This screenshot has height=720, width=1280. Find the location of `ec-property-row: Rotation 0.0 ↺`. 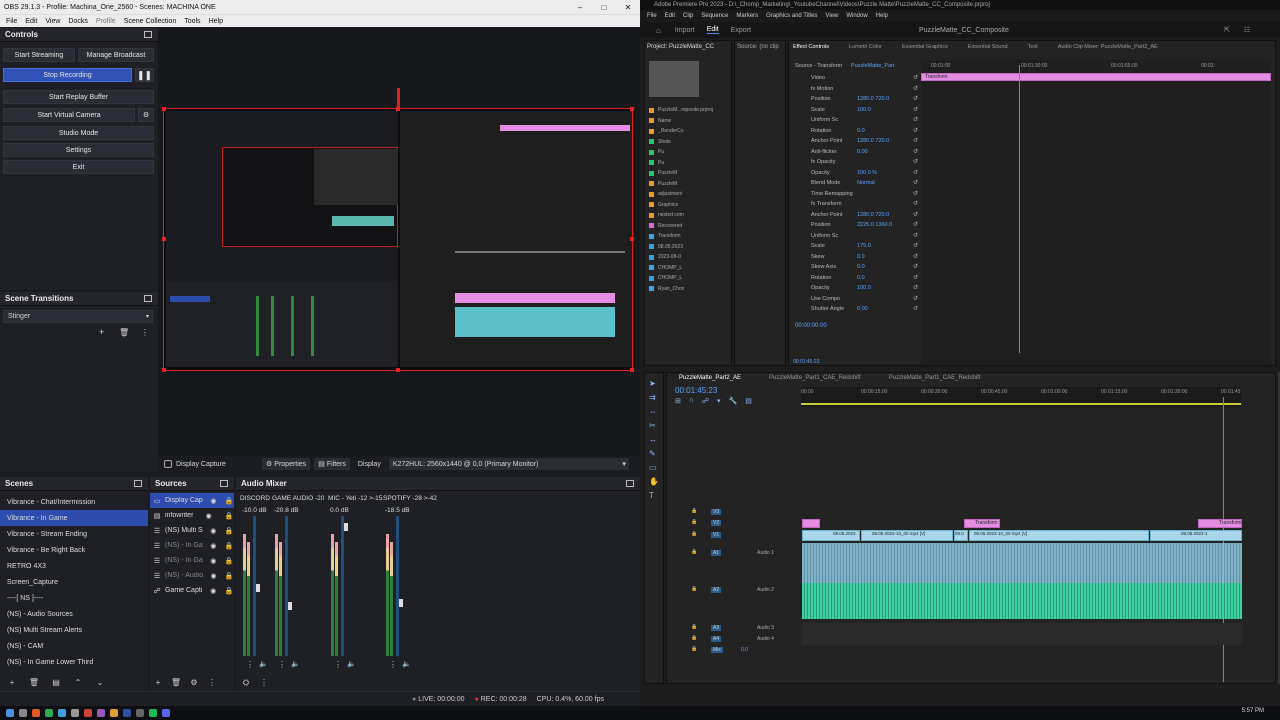

ec-property-row: Rotation 0.0 ↺ is located at coordinates (854, 131).